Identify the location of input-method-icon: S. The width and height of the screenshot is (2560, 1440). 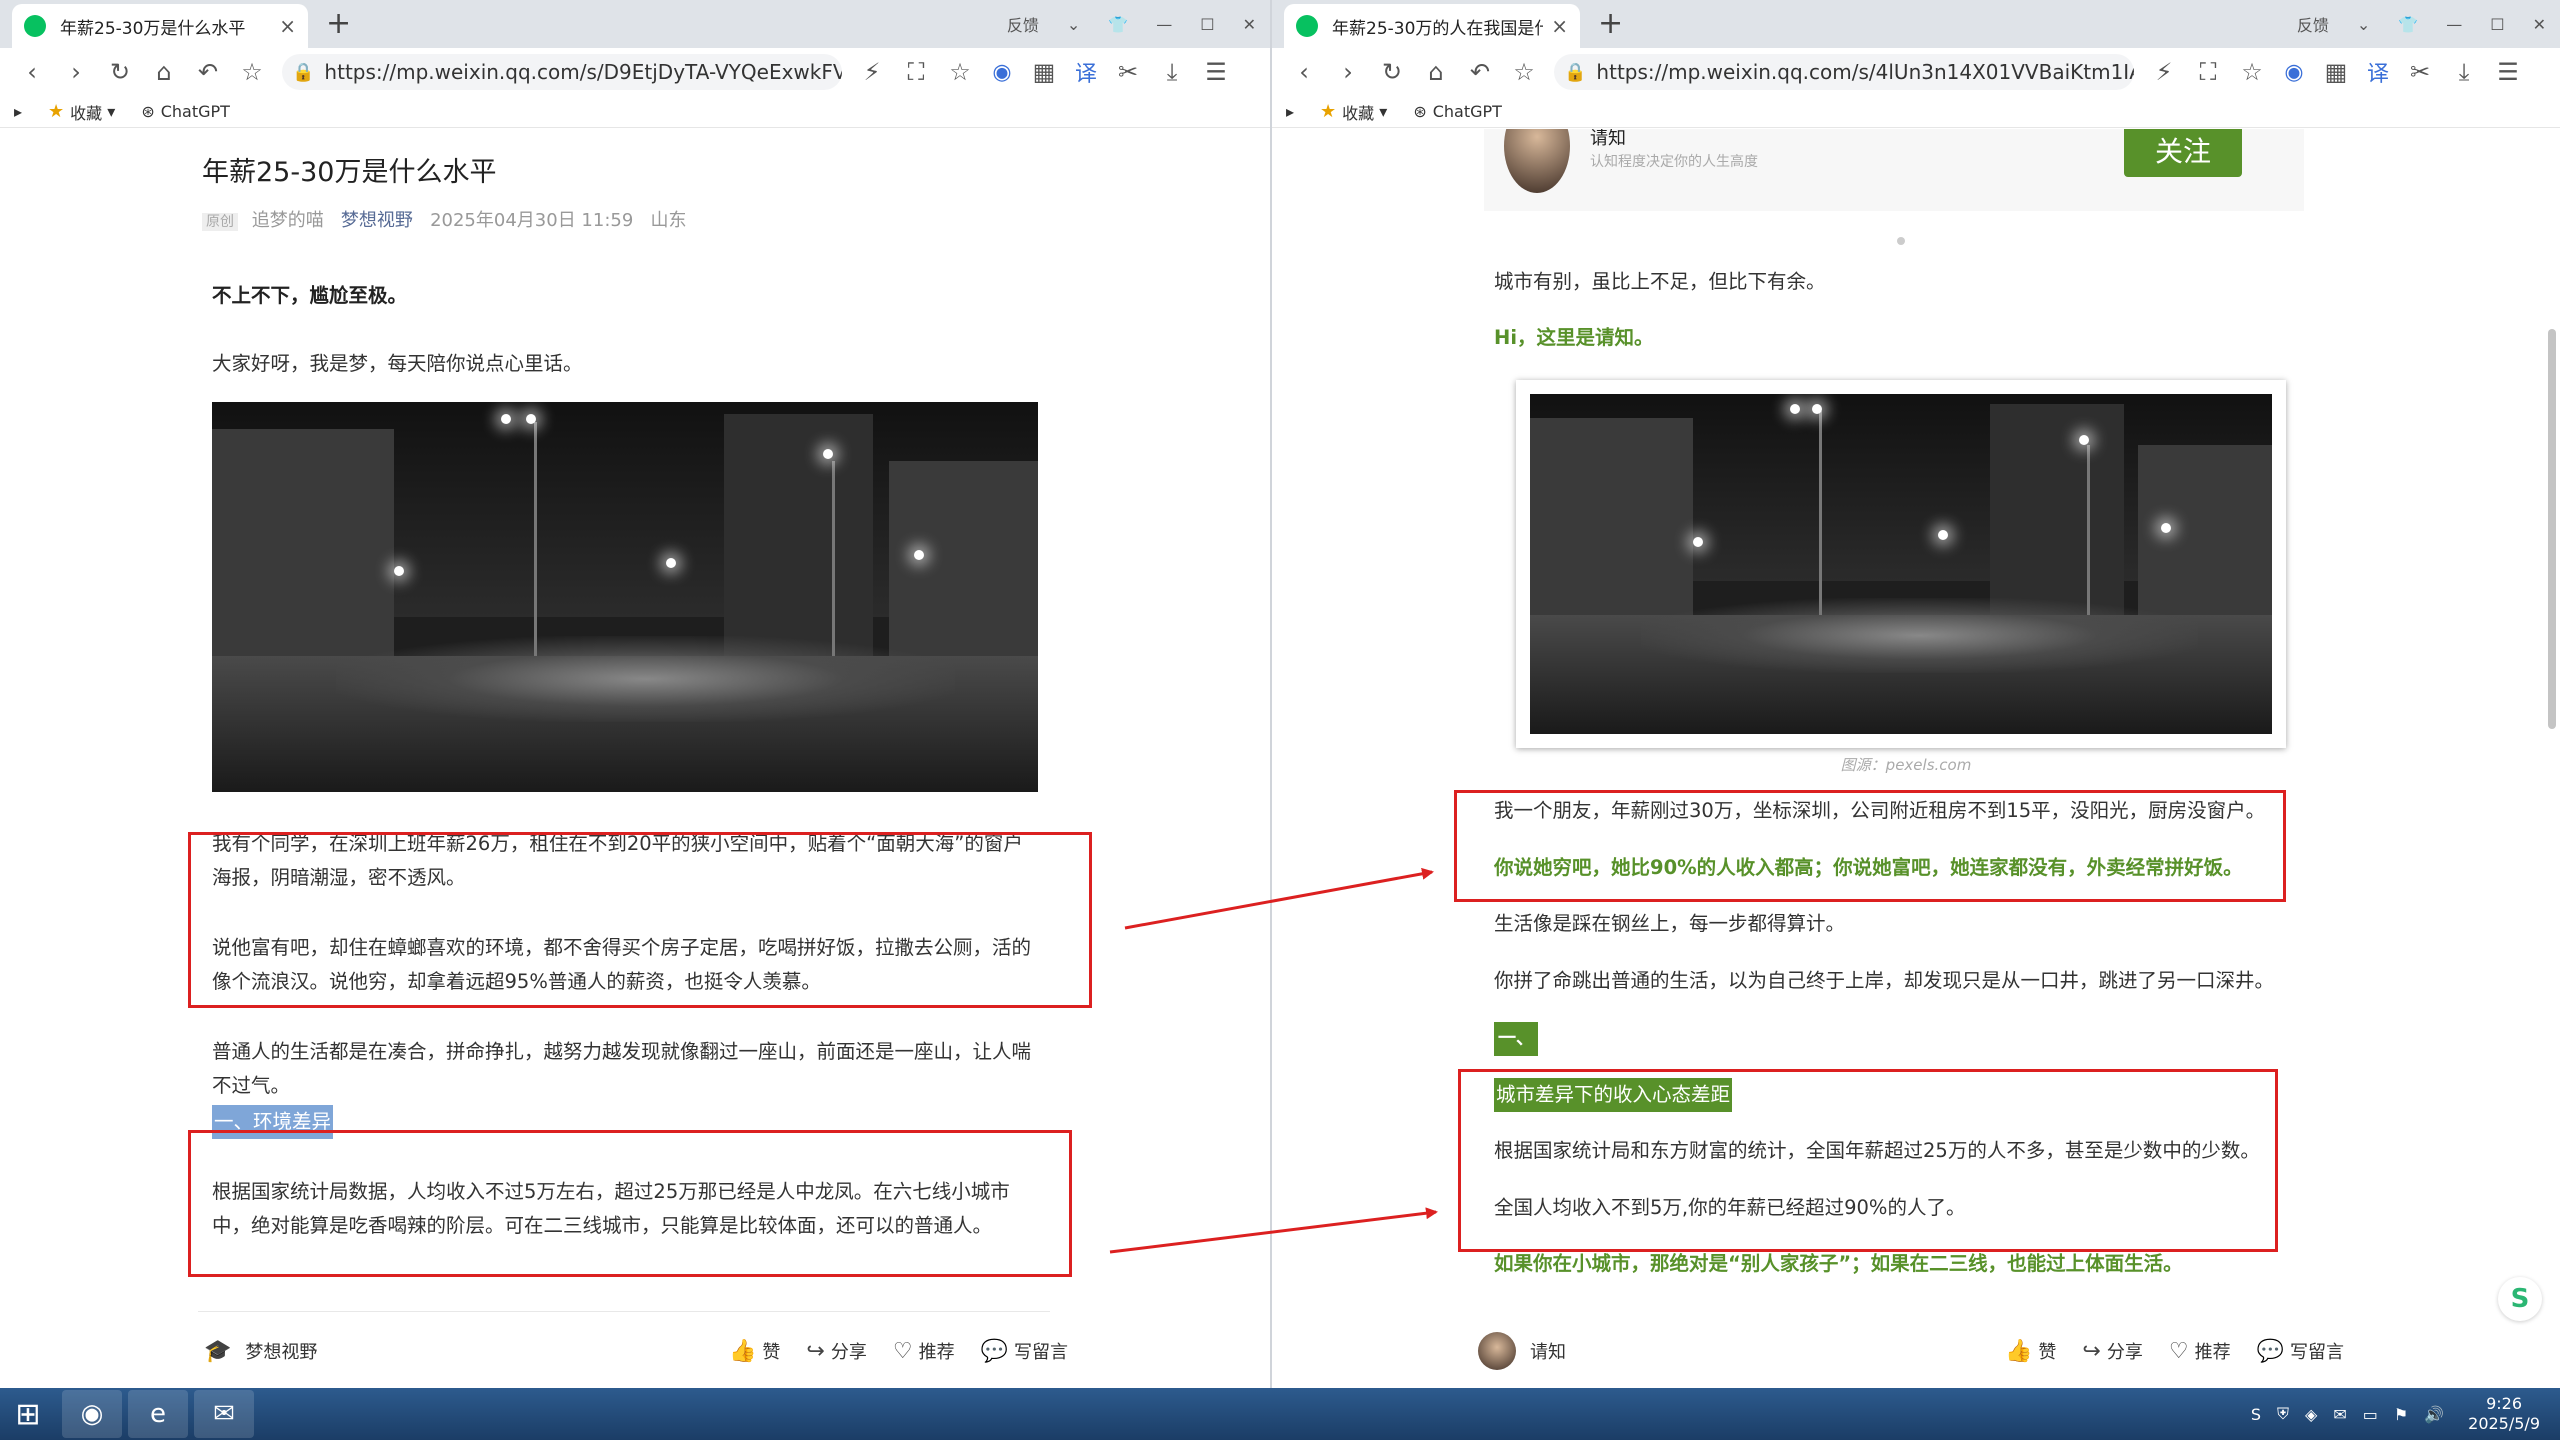
(2256, 1414).